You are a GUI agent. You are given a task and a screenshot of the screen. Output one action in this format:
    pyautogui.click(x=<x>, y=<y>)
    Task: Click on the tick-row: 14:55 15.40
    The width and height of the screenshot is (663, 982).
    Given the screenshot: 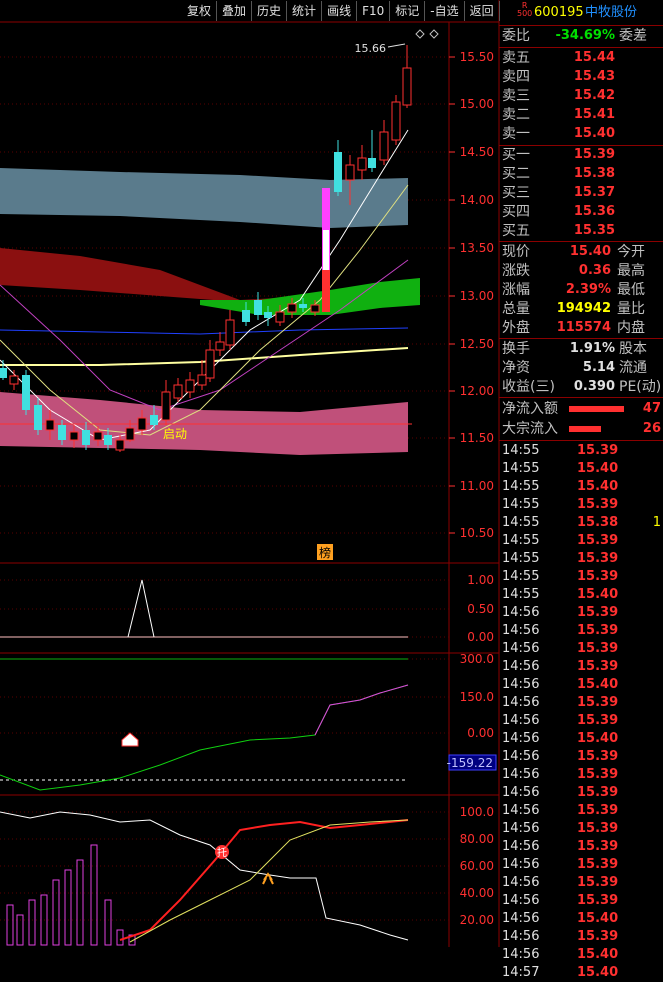 What is the action you would take?
    pyautogui.click(x=581, y=487)
    